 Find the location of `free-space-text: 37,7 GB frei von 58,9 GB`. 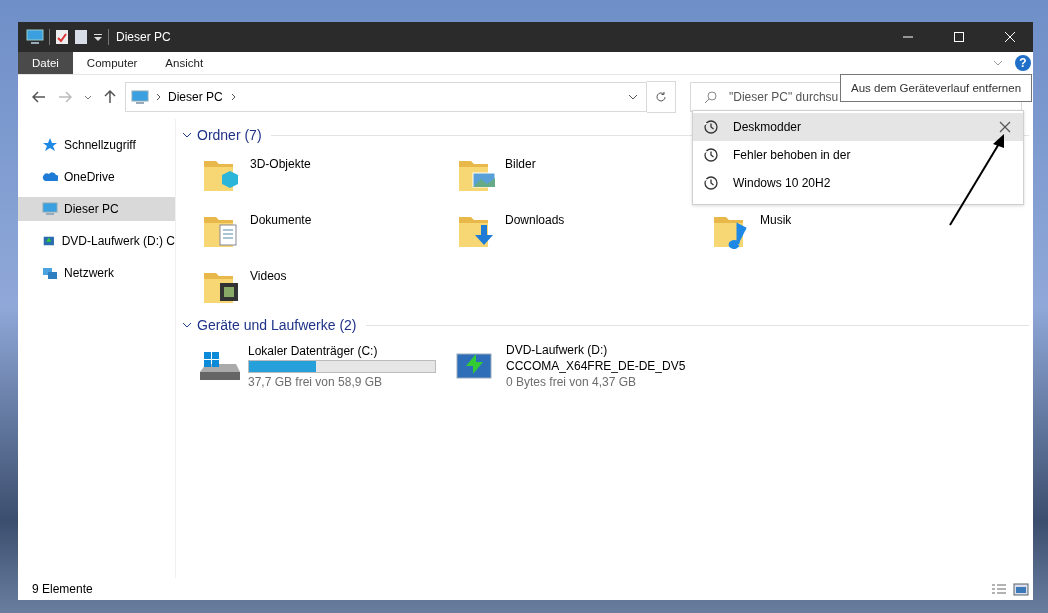

free-space-text: 37,7 GB frei von 58,9 GB is located at coordinates (316, 381).